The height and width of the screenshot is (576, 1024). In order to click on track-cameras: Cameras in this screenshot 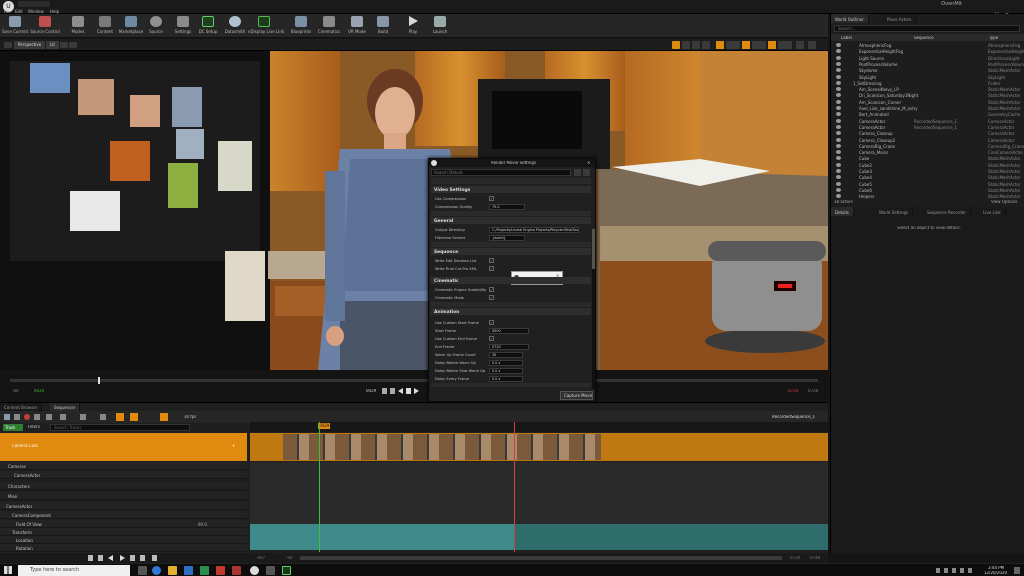, I will do `click(123, 466)`.